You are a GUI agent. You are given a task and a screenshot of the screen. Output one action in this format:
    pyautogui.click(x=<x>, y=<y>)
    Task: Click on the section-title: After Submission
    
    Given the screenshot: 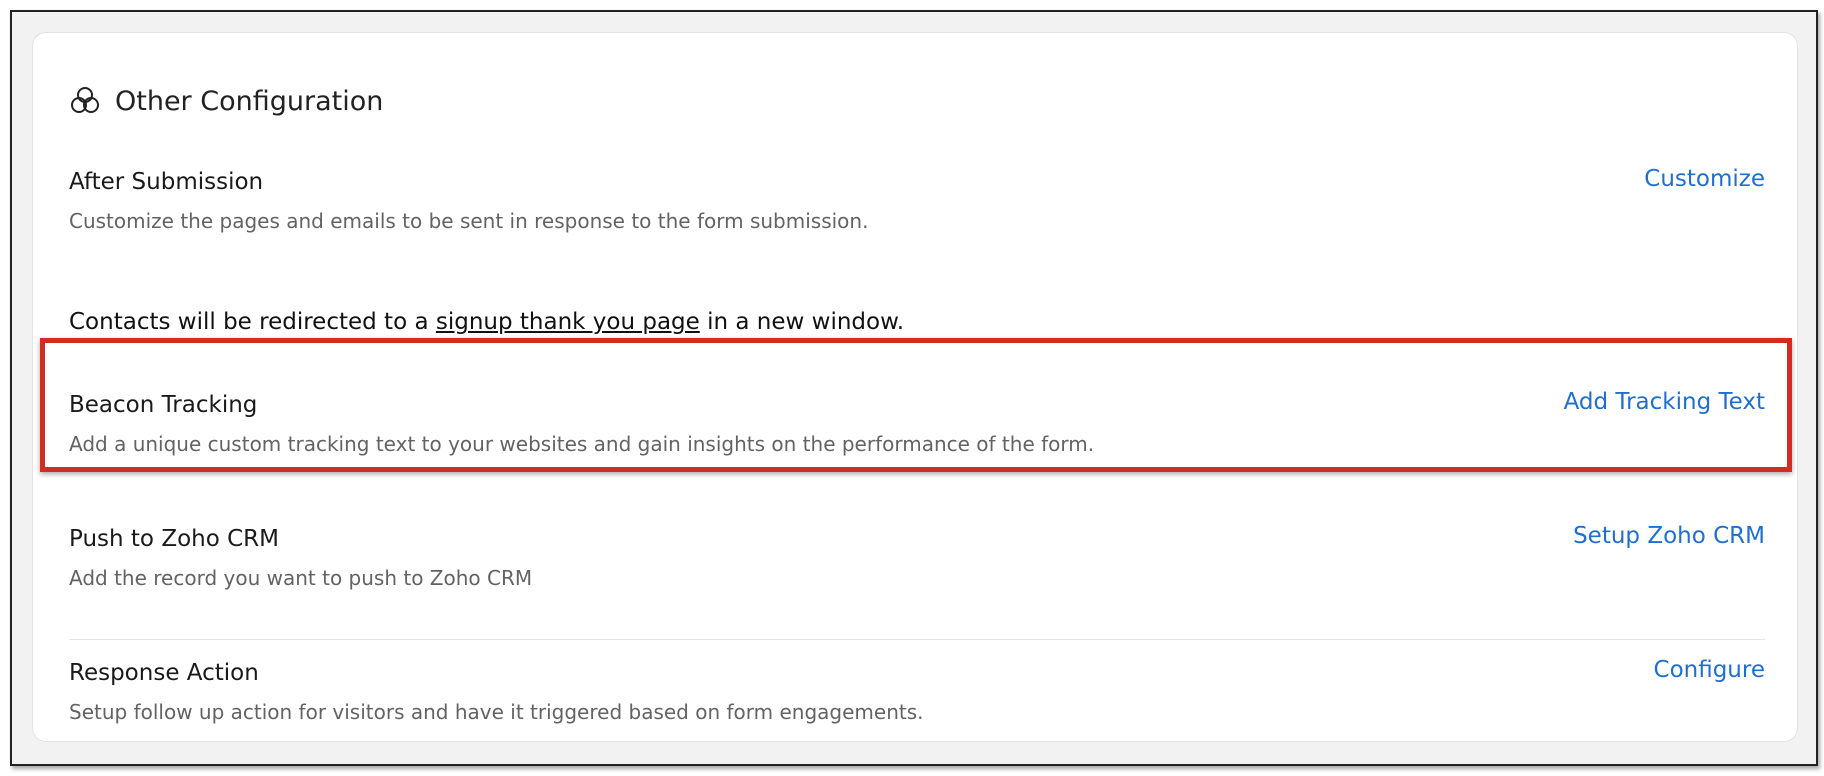 What is the action you would take?
    pyautogui.click(x=166, y=182)
    